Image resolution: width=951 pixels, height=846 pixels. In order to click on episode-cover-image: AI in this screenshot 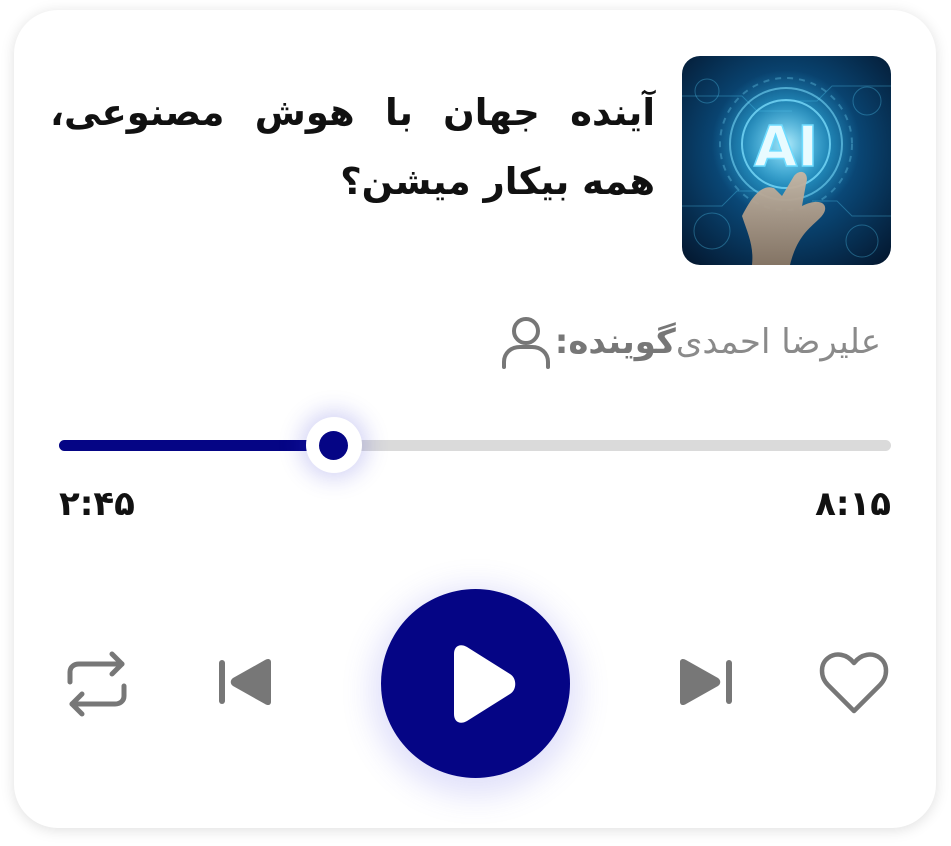, I will do `click(786, 160)`.